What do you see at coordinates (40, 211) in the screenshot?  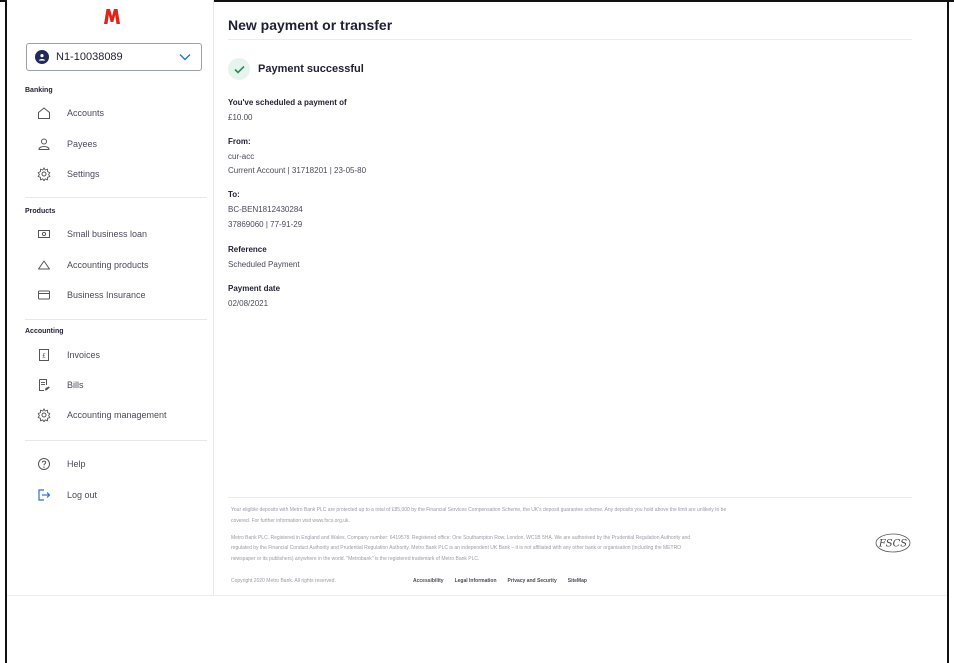 I see `section-title-products: Products` at bounding box center [40, 211].